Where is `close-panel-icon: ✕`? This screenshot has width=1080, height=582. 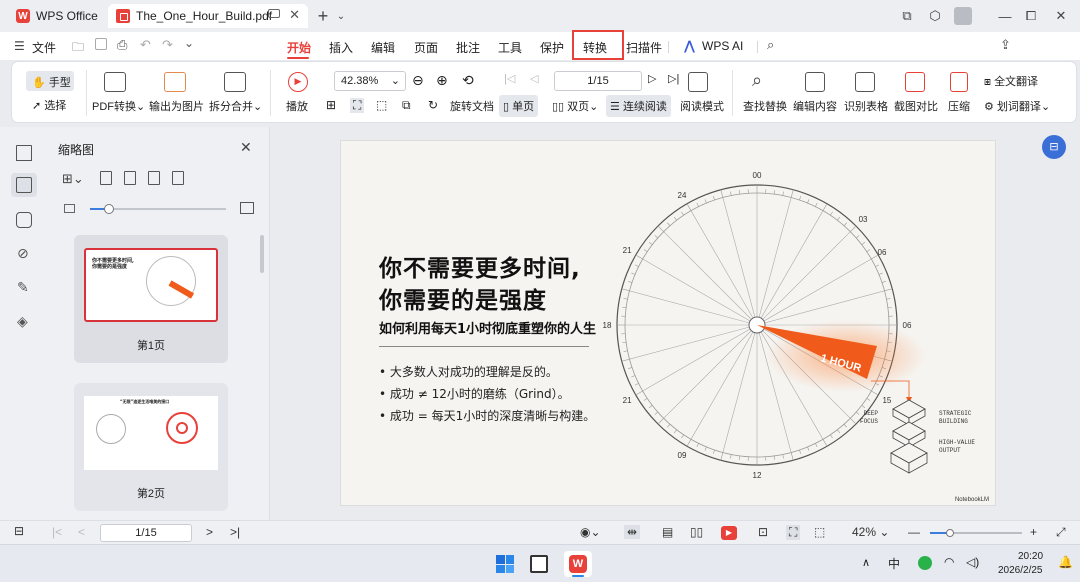
close-panel-icon: ✕ is located at coordinates (246, 147).